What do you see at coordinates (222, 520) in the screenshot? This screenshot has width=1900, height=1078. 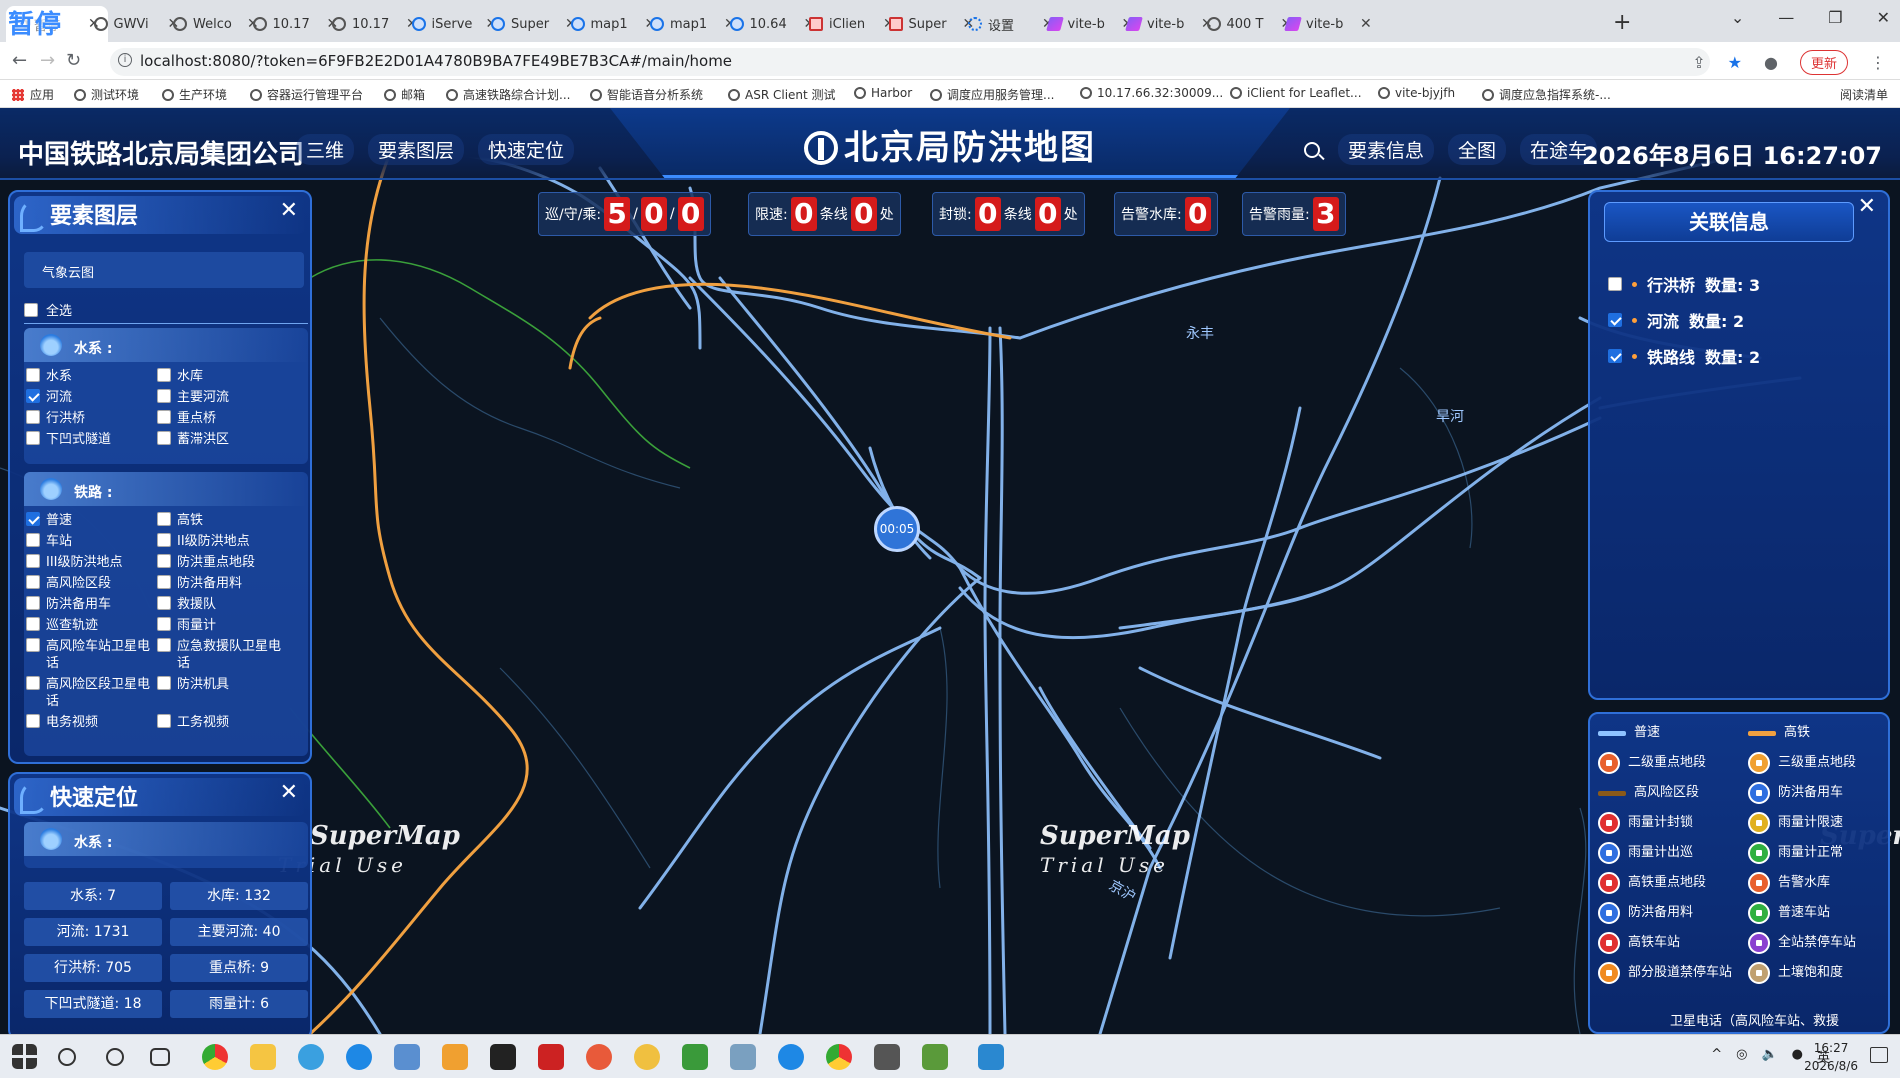 I see `layer-option: 高铁` at bounding box center [222, 520].